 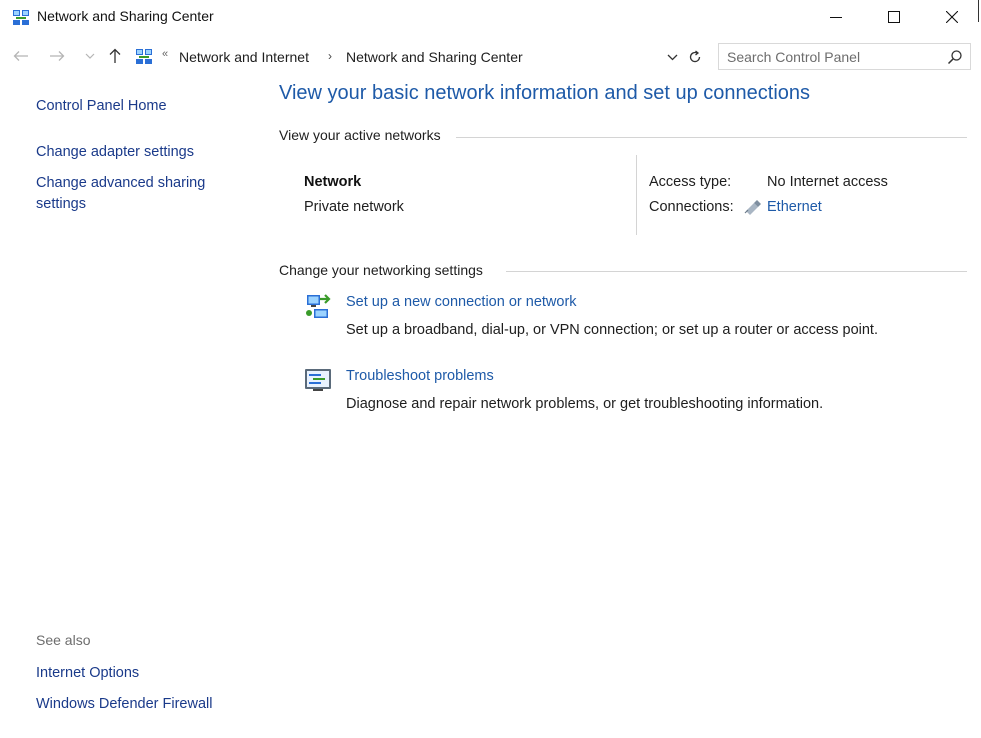 What do you see at coordinates (87, 673) in the screenshot?
I see `internet-options-link: Internet Options` at bounding box center [87, 673].